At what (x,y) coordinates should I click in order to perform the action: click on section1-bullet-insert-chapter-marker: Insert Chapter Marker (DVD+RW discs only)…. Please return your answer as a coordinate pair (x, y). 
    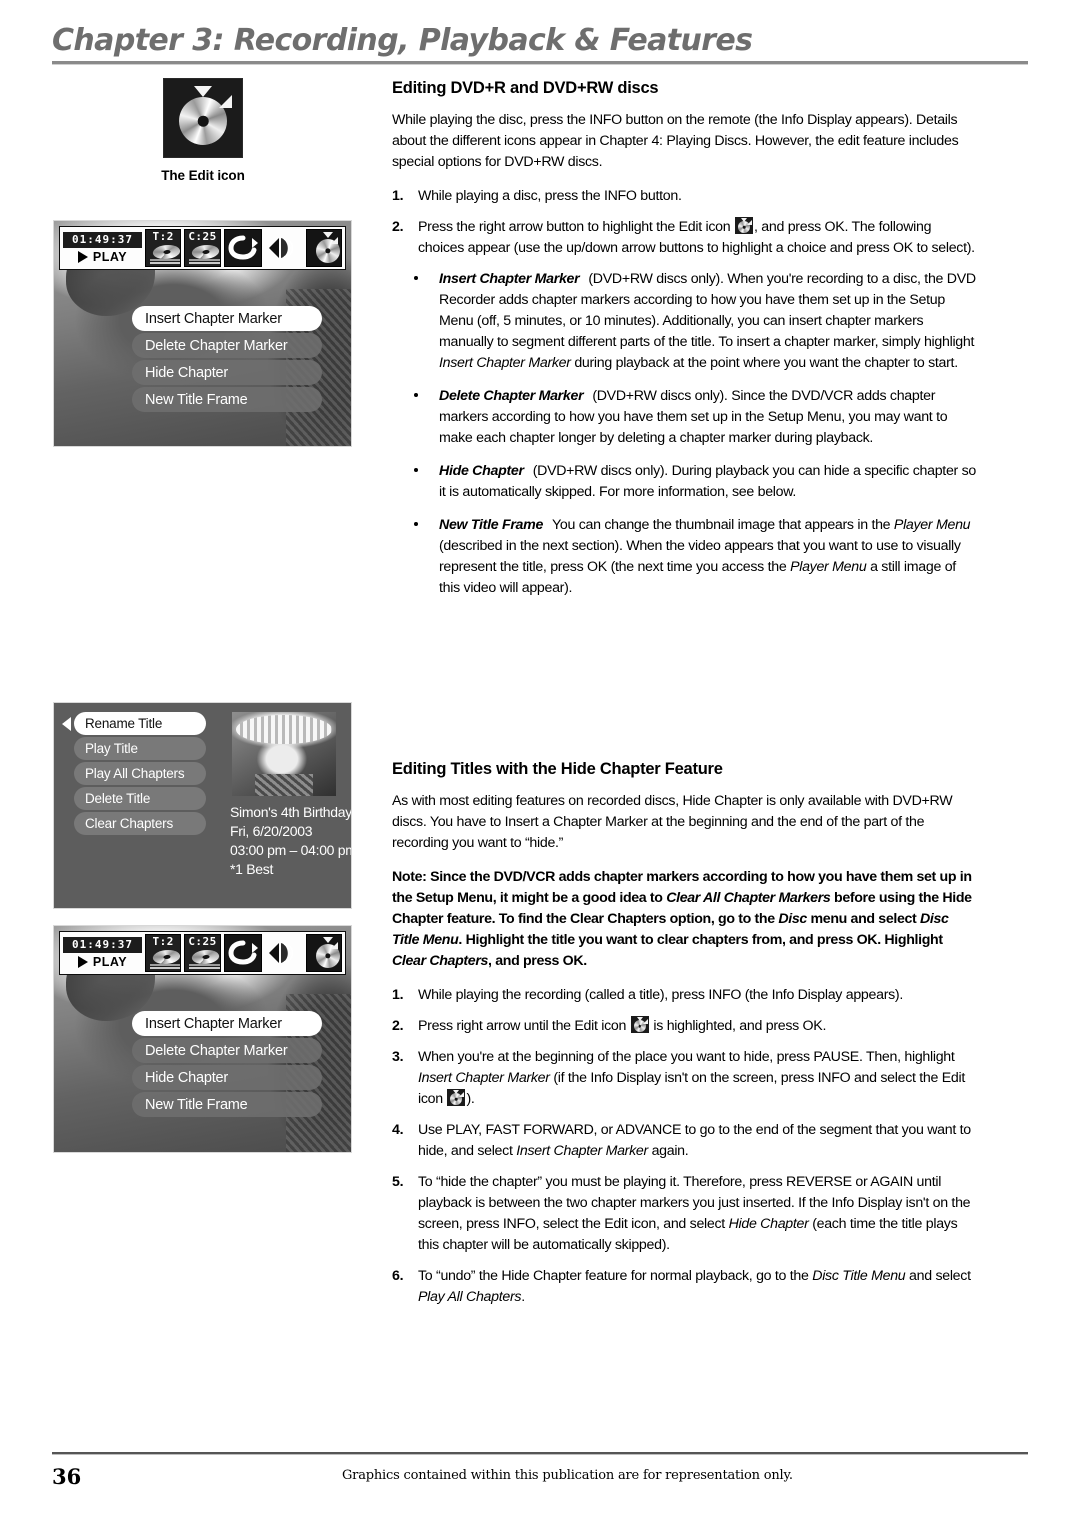
    Looking at the image, I should click on (685, 321).